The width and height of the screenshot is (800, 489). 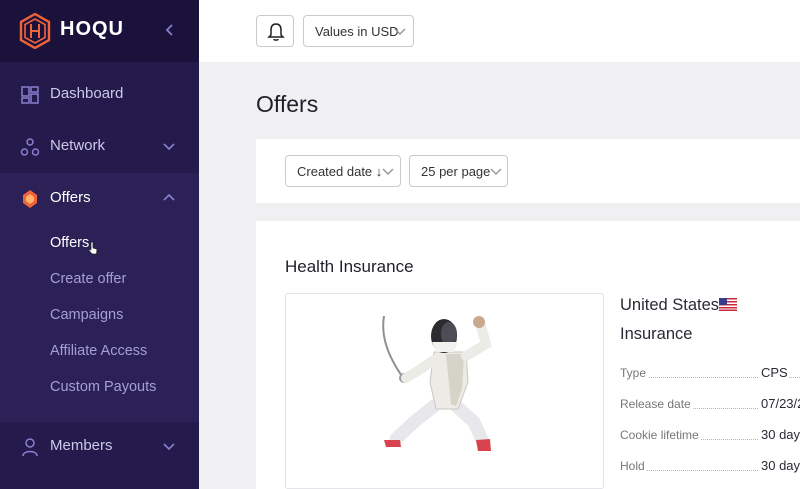 I want to click on notifications-button, so click(x=275, y=31).